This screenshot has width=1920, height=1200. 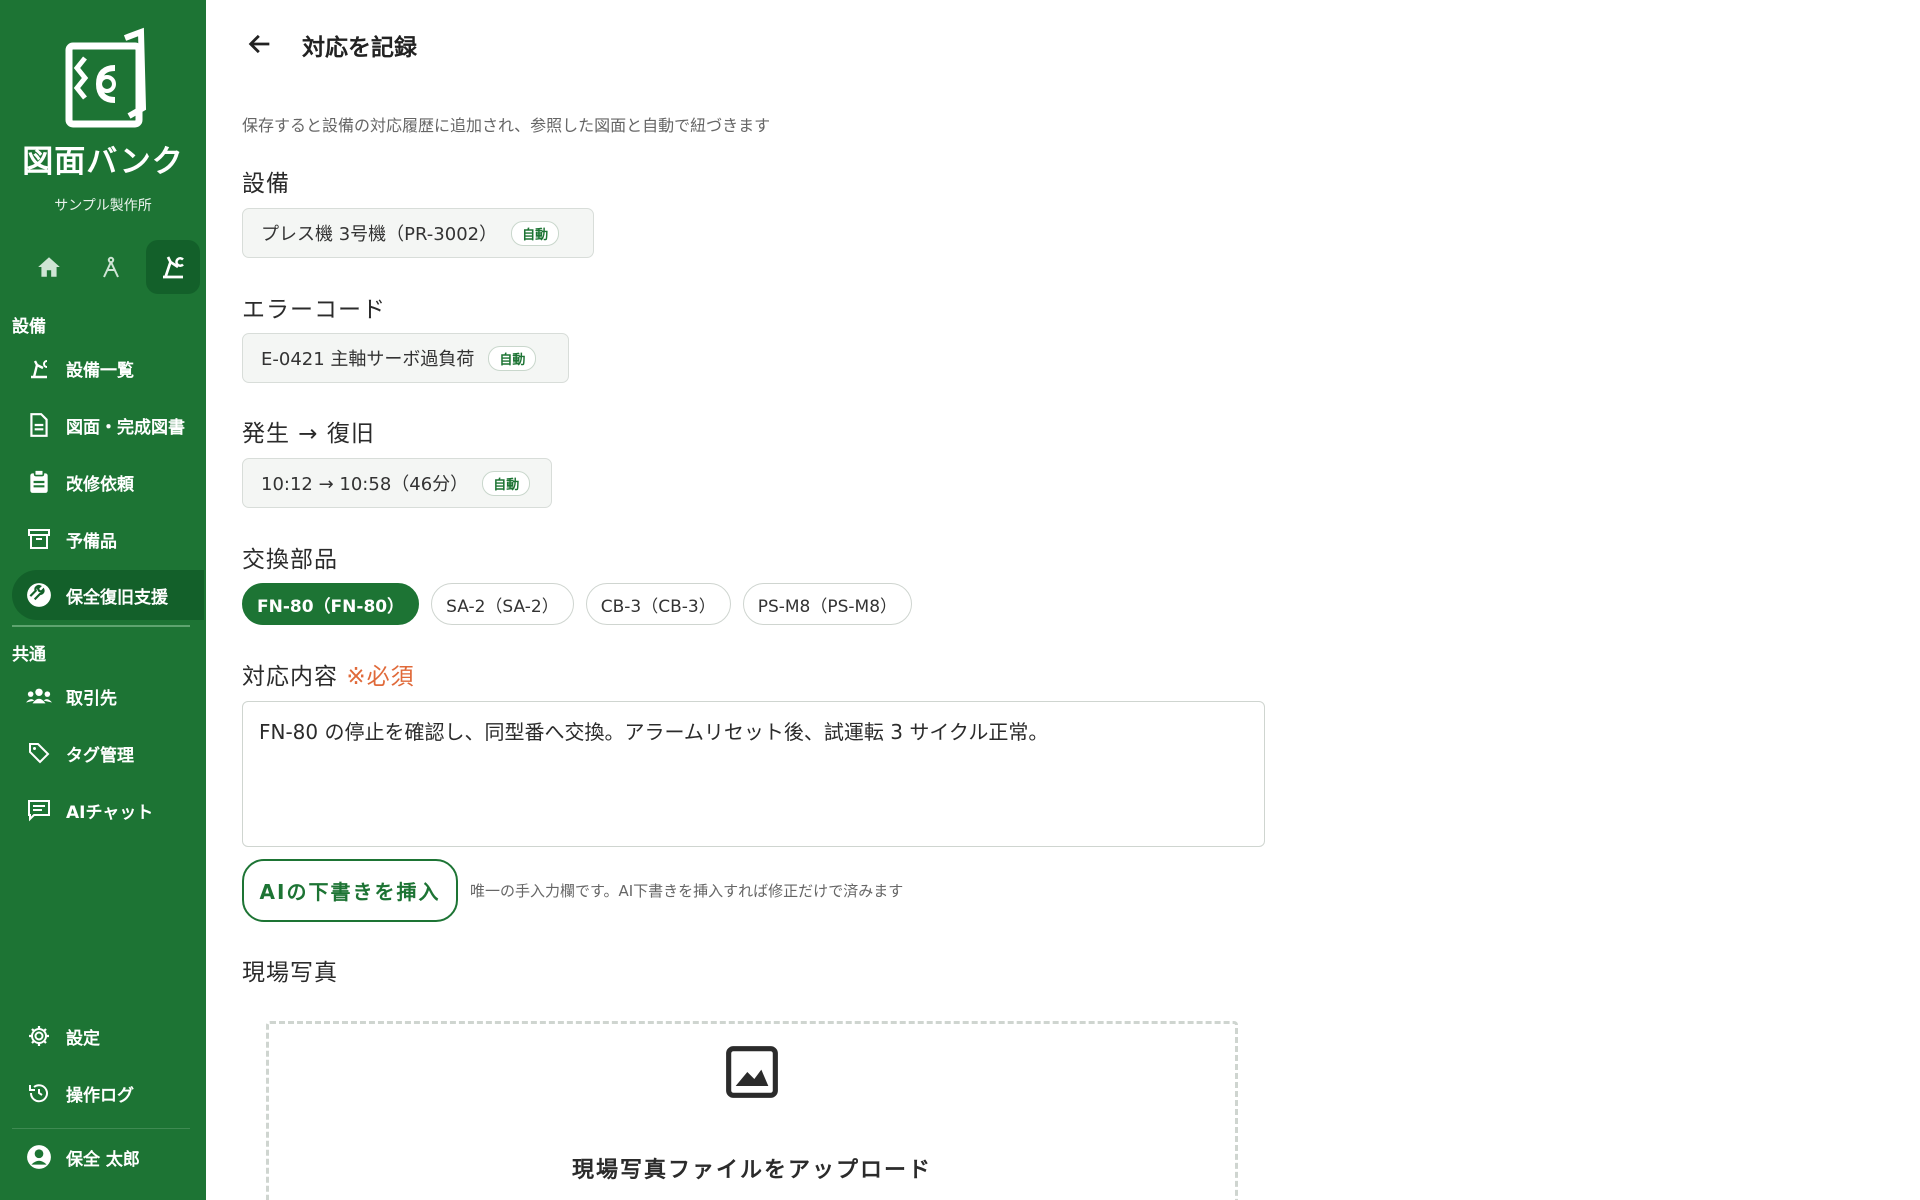 I want to click on avatar-icon, so click(x=39, y=1157).